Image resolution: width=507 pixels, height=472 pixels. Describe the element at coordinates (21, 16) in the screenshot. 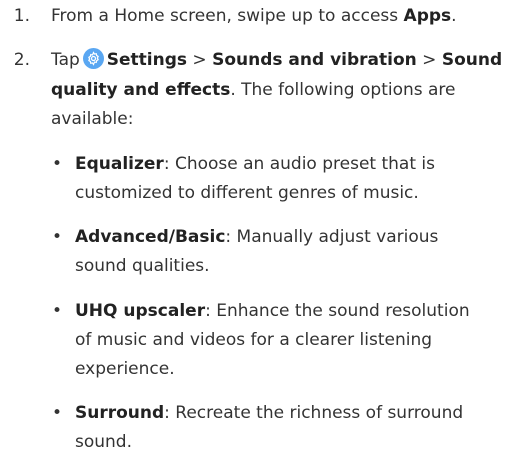

I see `step-number: 1.` at that location.